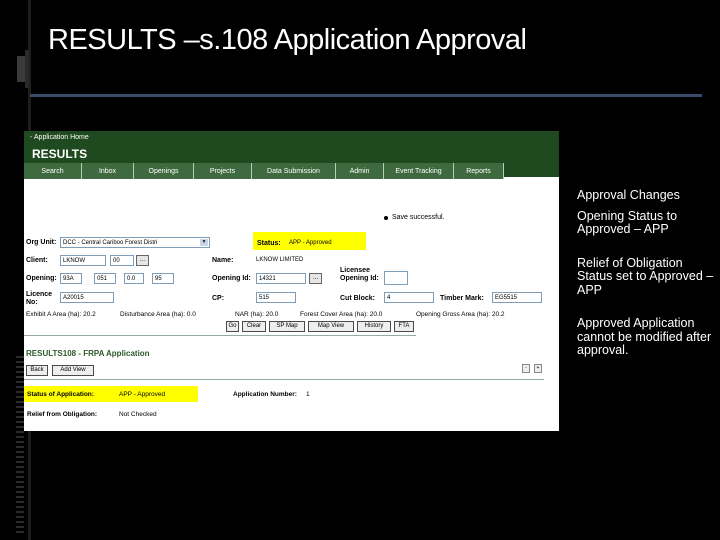 The width and height of the screenshot is (720, 540). What do you see at coordinates (134, 278) in the screenshot?
I see `opening-tile-field: 0.0` at bounding box center [134, 278].